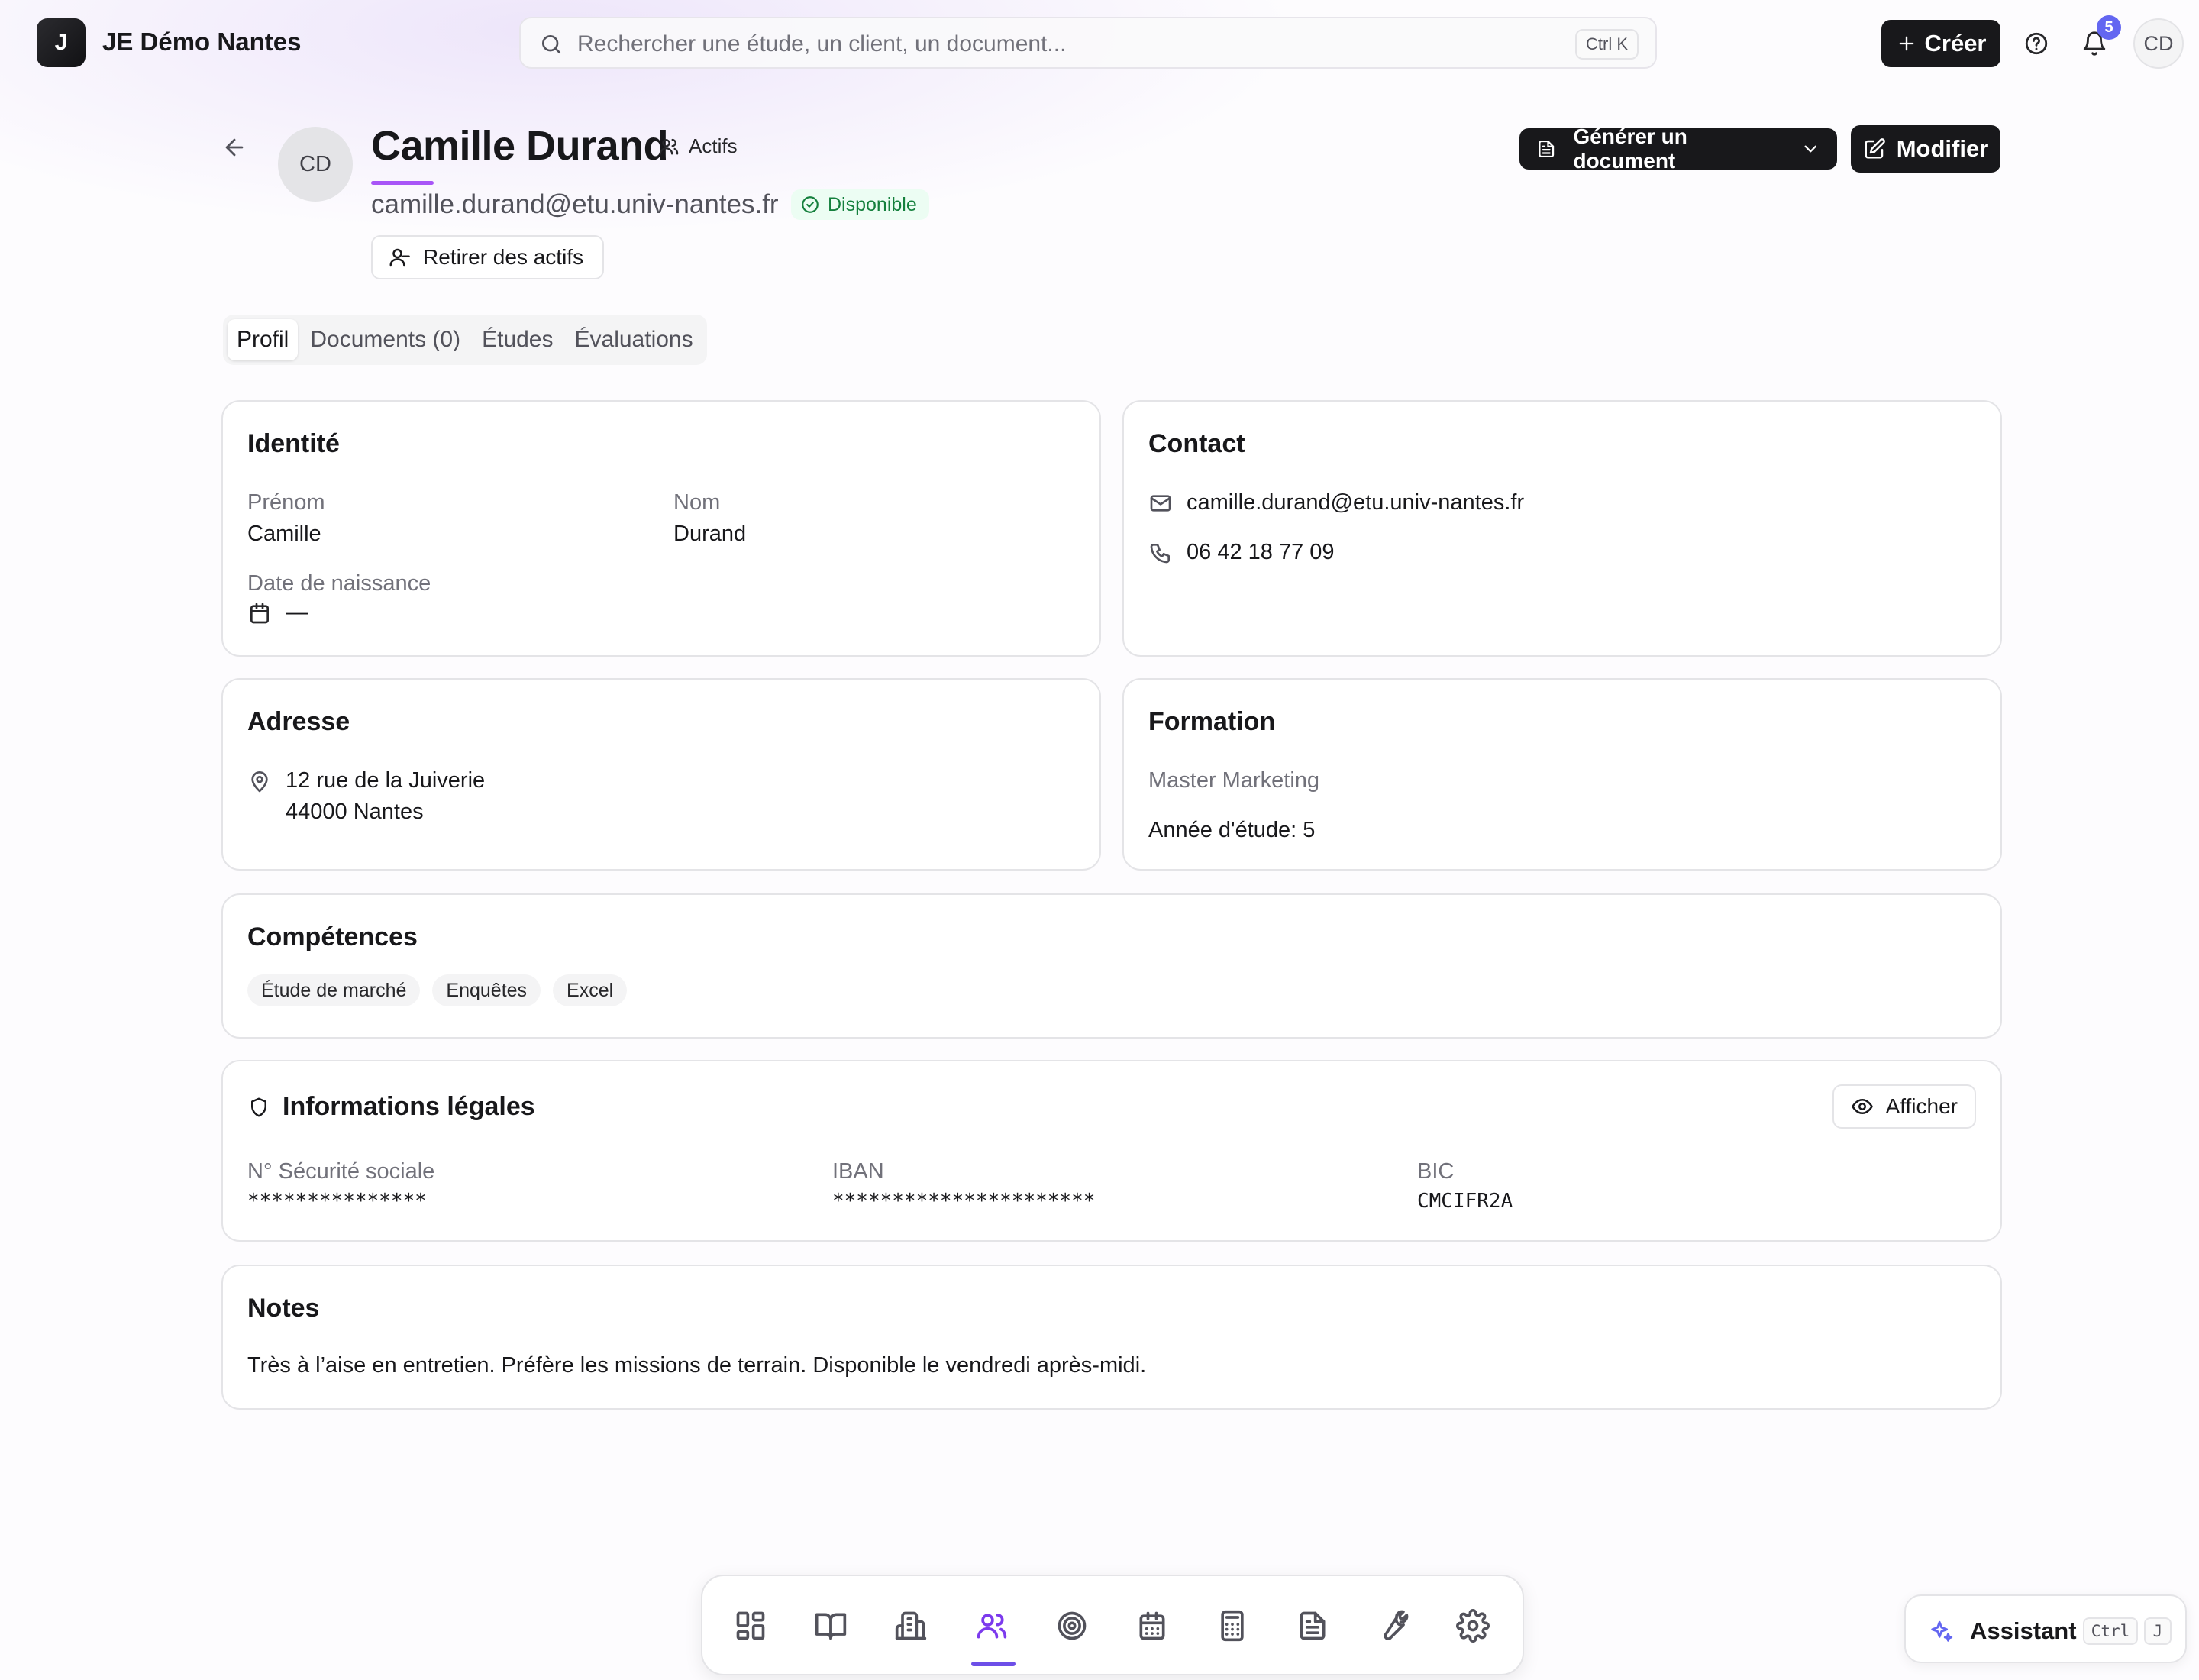 This screenshot has width=2199, height=1680. Describe the element at coordinates (284, 534) in the screenshot. I see `first-name-value: Camille` at that location.